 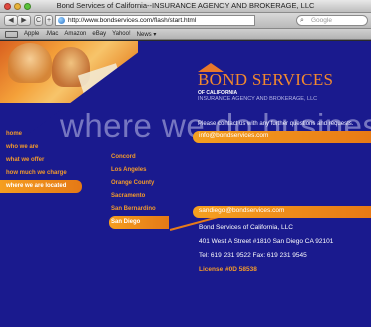 What do you see at coordinates (75, 34) in the screenshot?
I see `bookmark-item: Amazon` at bounding box center [75, 34].